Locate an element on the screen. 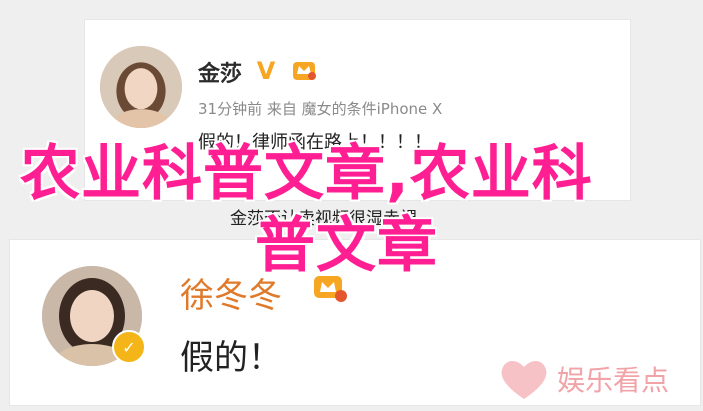  avatar is located at coordinates (141, 87).